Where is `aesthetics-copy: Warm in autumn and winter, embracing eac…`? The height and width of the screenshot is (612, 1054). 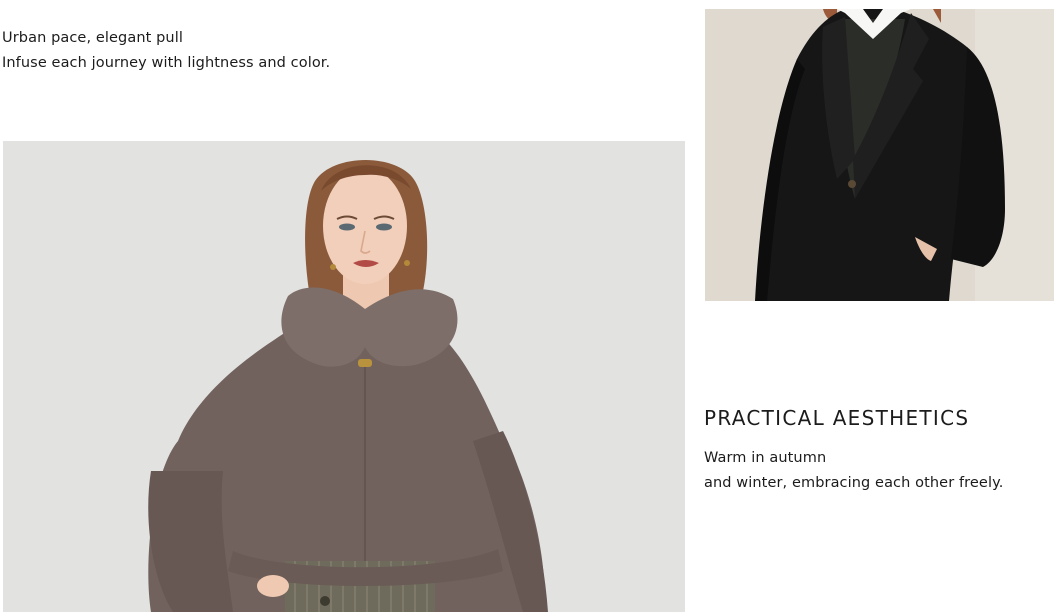 aesthetics-copy: Warm in autumn and winter, embracing eac… is located at coordinates (853, 471).